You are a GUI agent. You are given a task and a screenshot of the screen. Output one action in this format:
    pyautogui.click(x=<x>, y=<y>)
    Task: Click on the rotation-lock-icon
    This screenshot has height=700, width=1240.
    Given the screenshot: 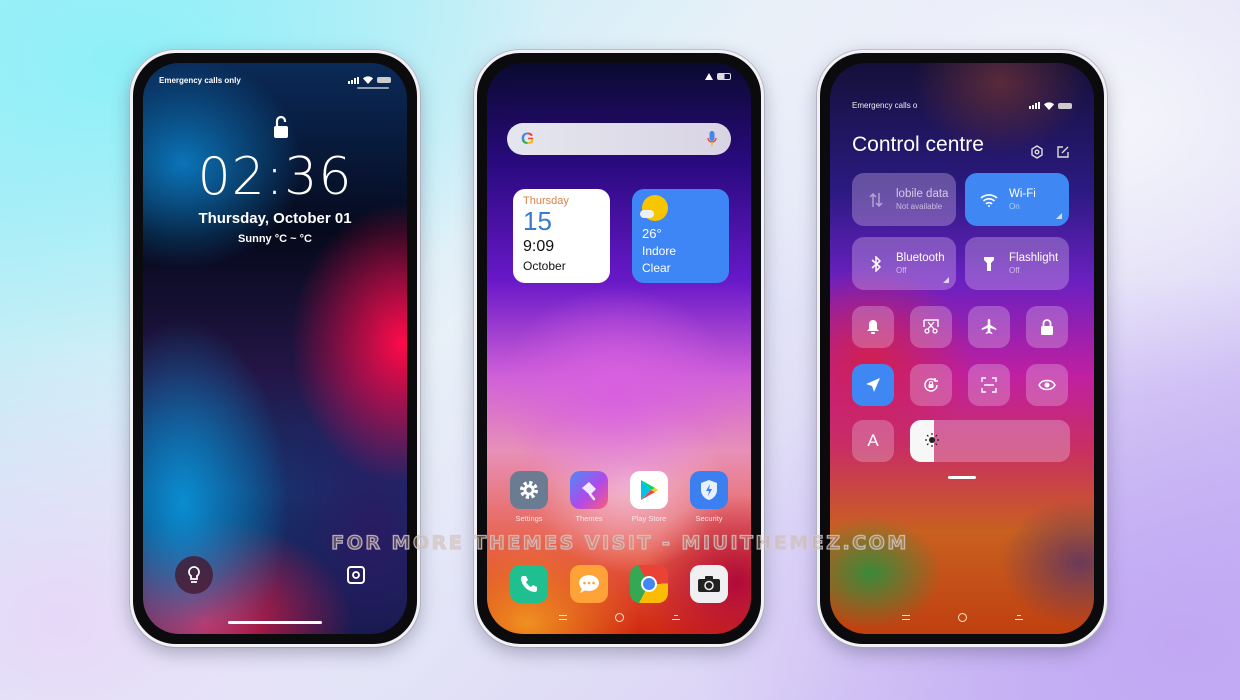 What is the action you would take?
    pyautogui.click(x=931, y=385)
    